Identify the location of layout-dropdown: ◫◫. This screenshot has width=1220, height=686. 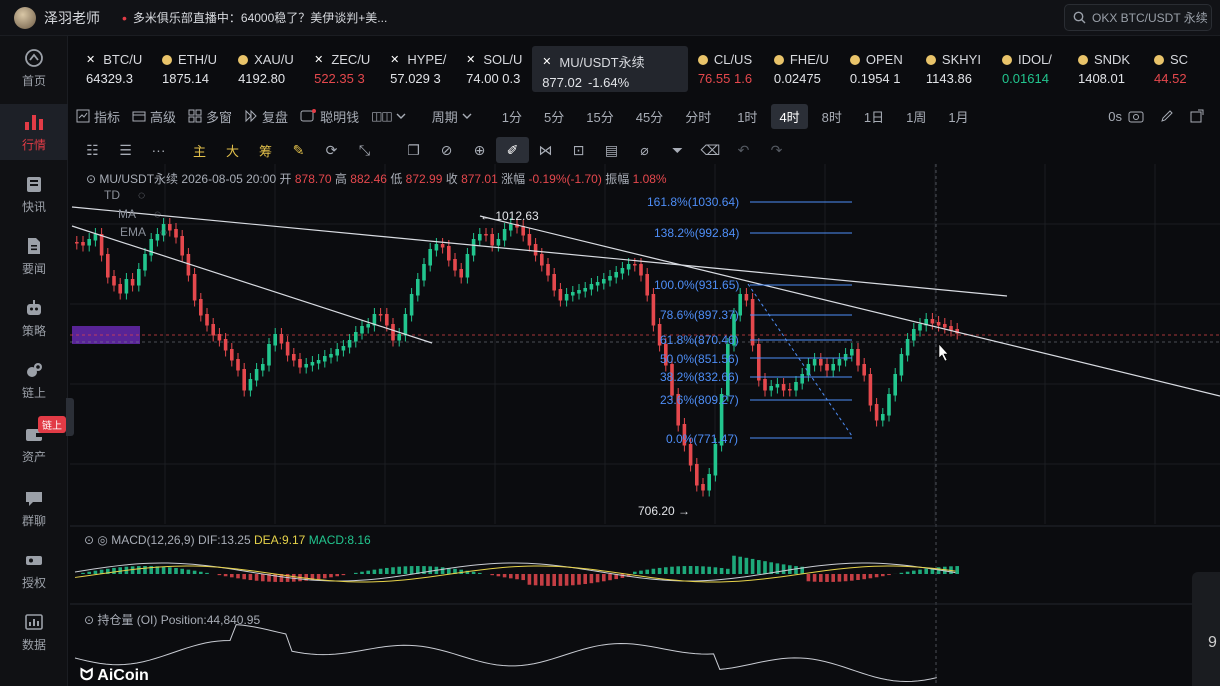
(390, 116).